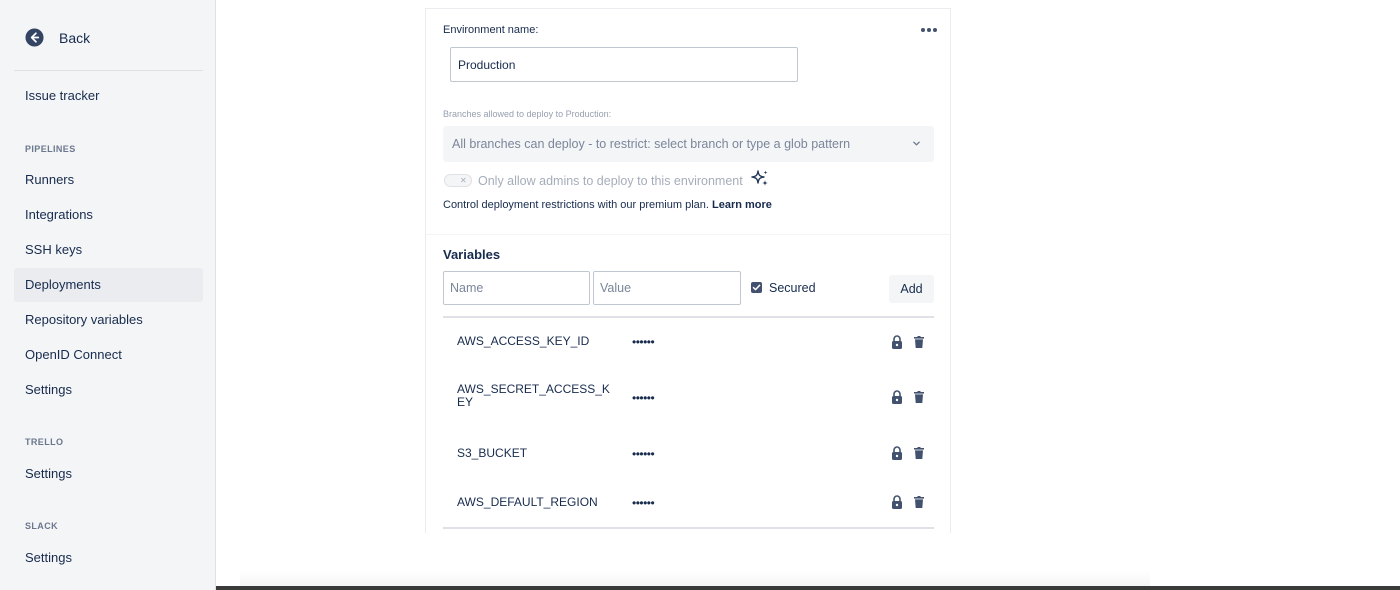  What do you see at coordinates (491, 30) in the screenshot?
I see `environment-name-label: Environment name:` at bounding box center [491, 30].